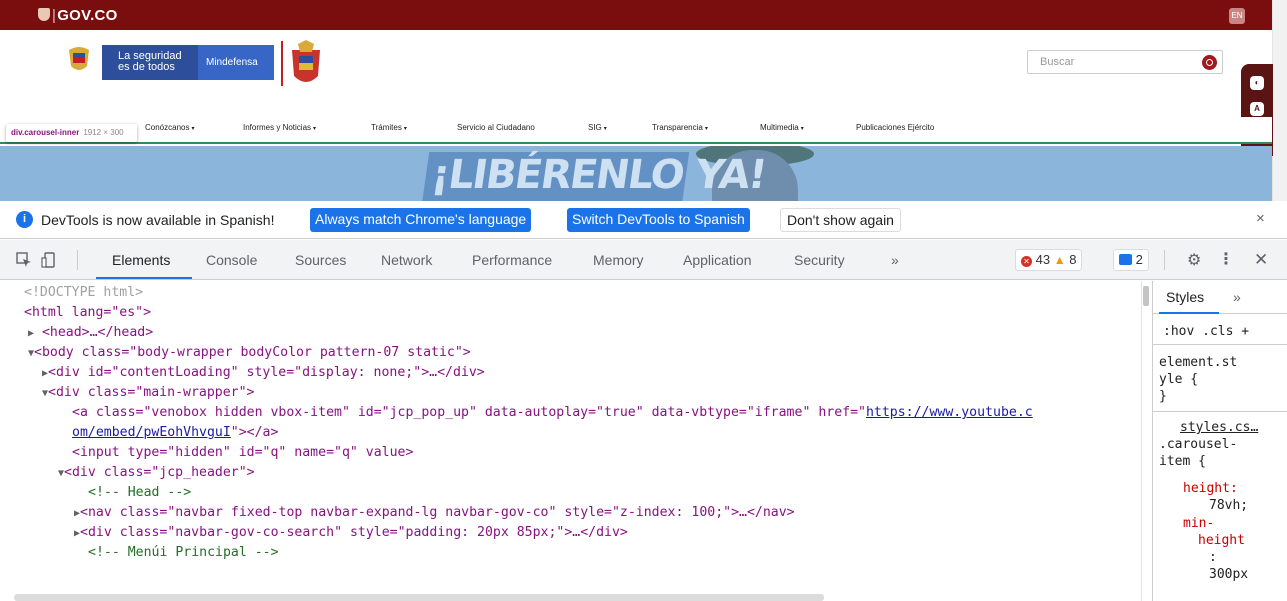 This screenshot has width=1287, height=601. What do you see at coordinates (1185, 297) in the screenshot?
I see `tab-styles: Styles` at bounding box center [1185, 297].